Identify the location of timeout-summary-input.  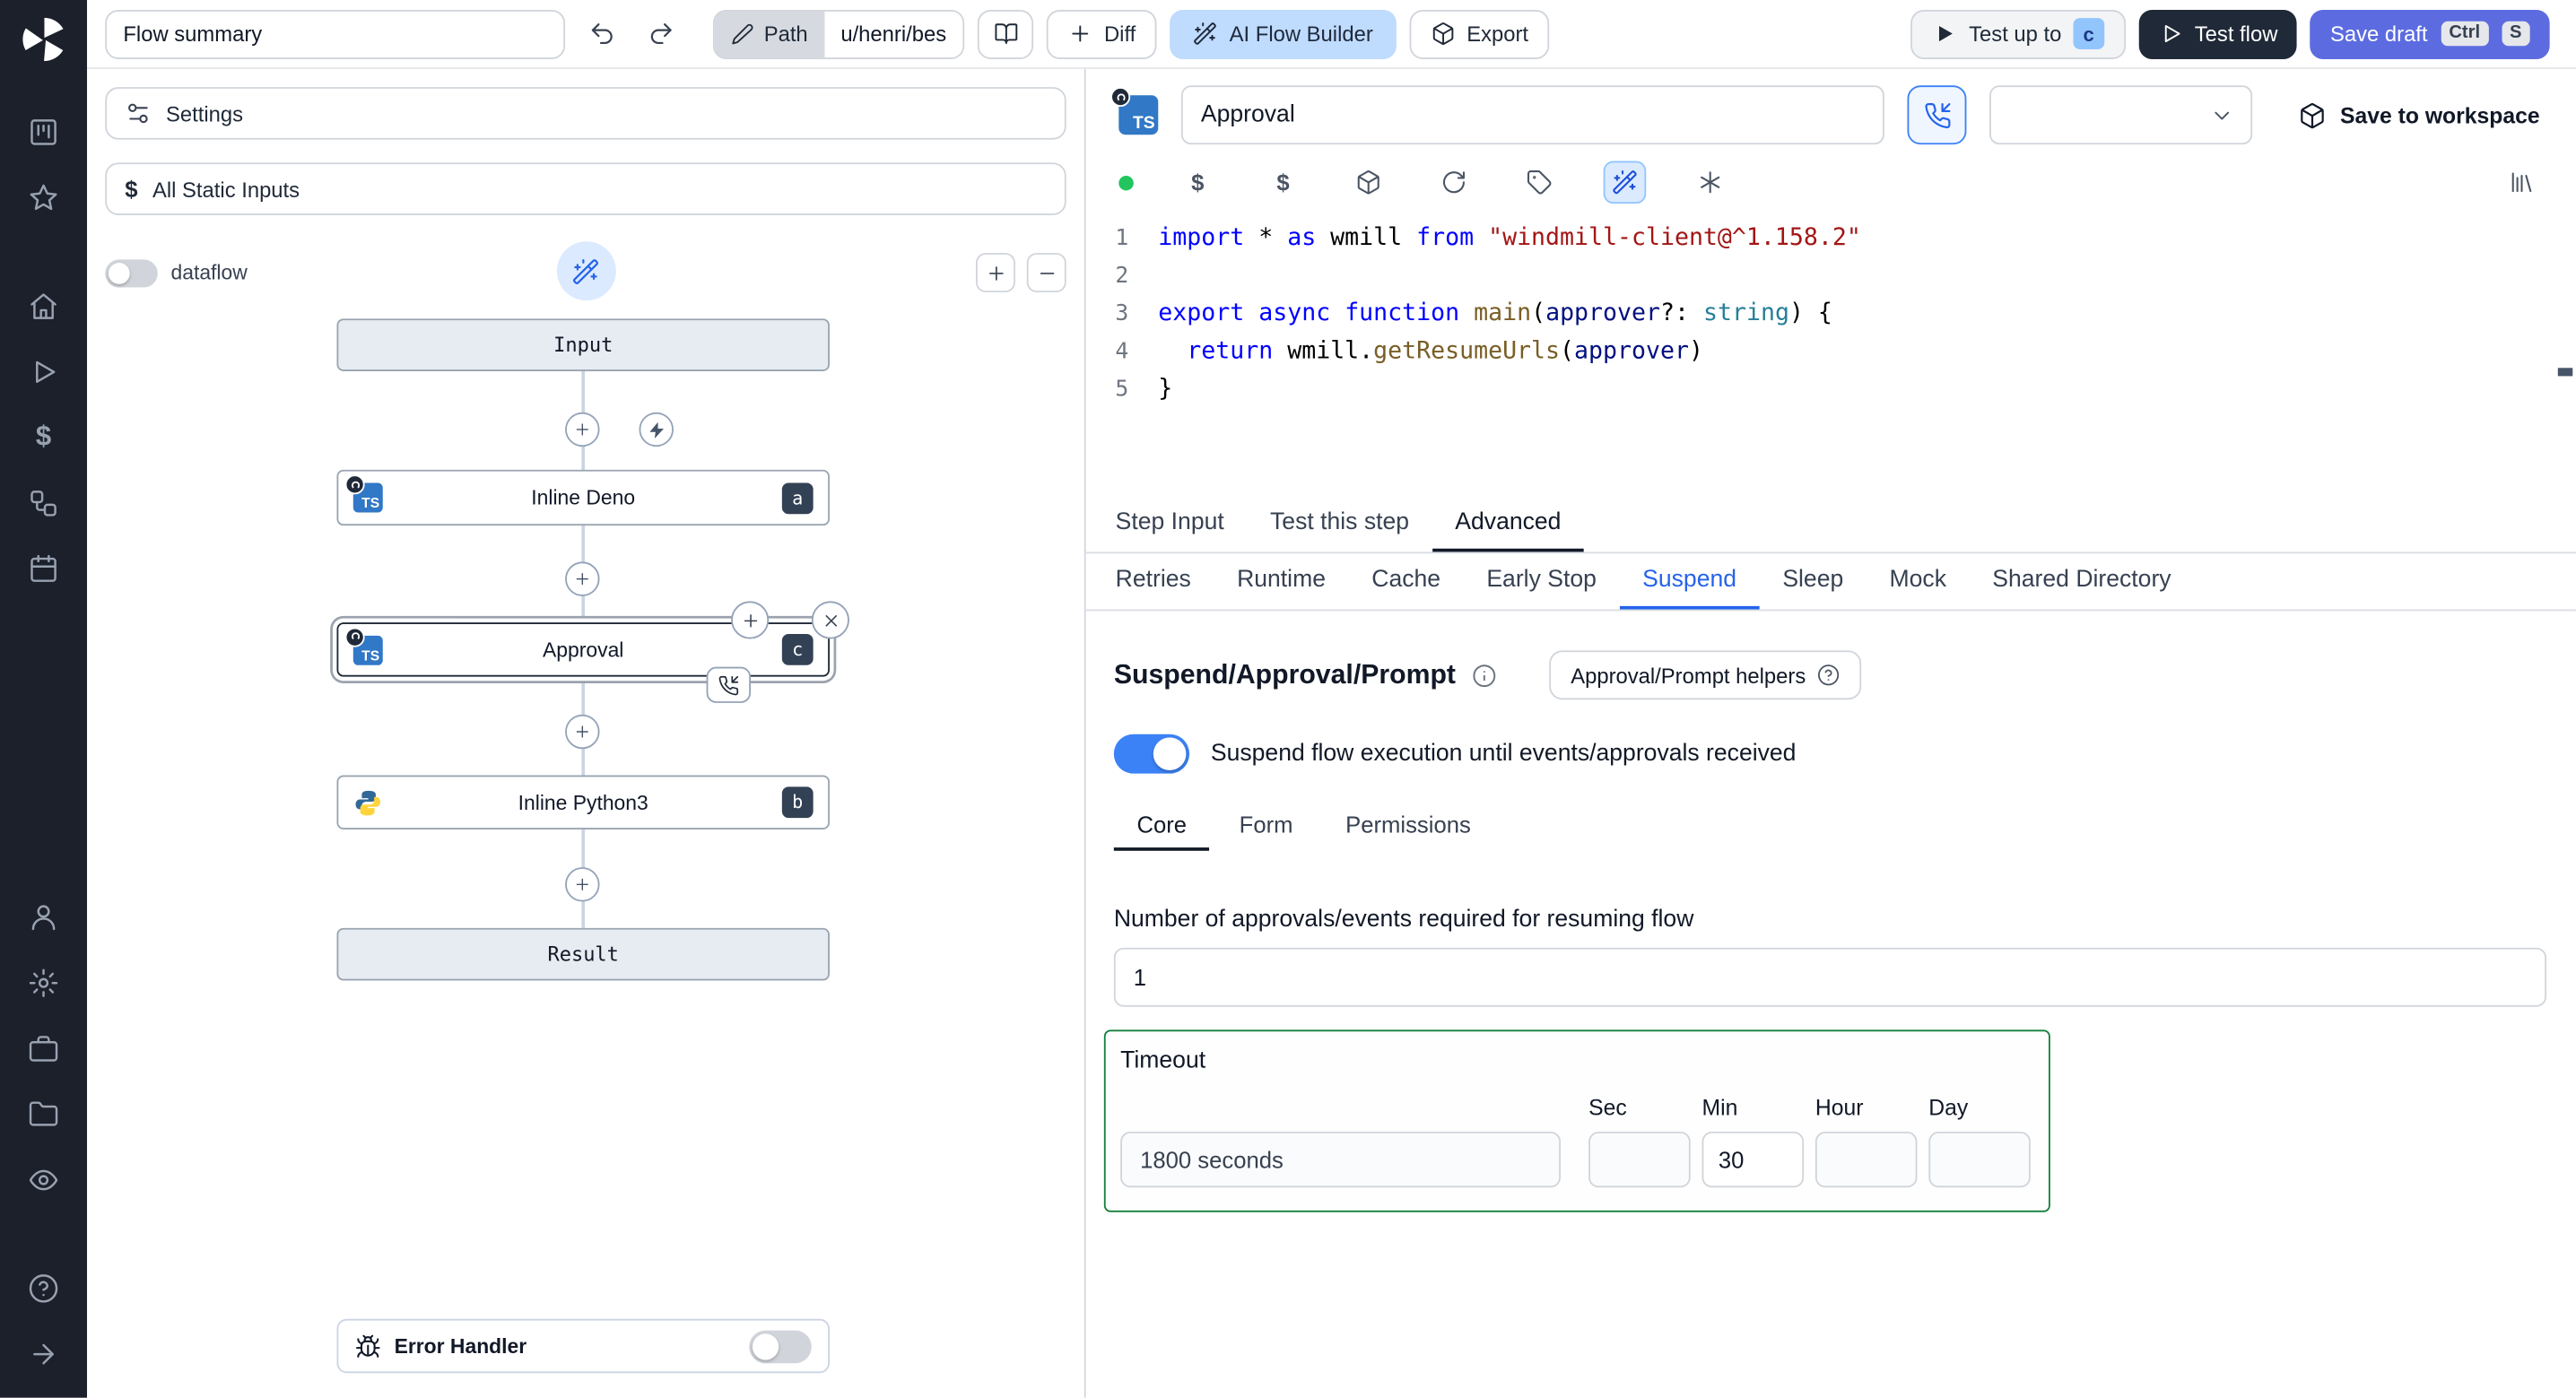
(1341, 1159).